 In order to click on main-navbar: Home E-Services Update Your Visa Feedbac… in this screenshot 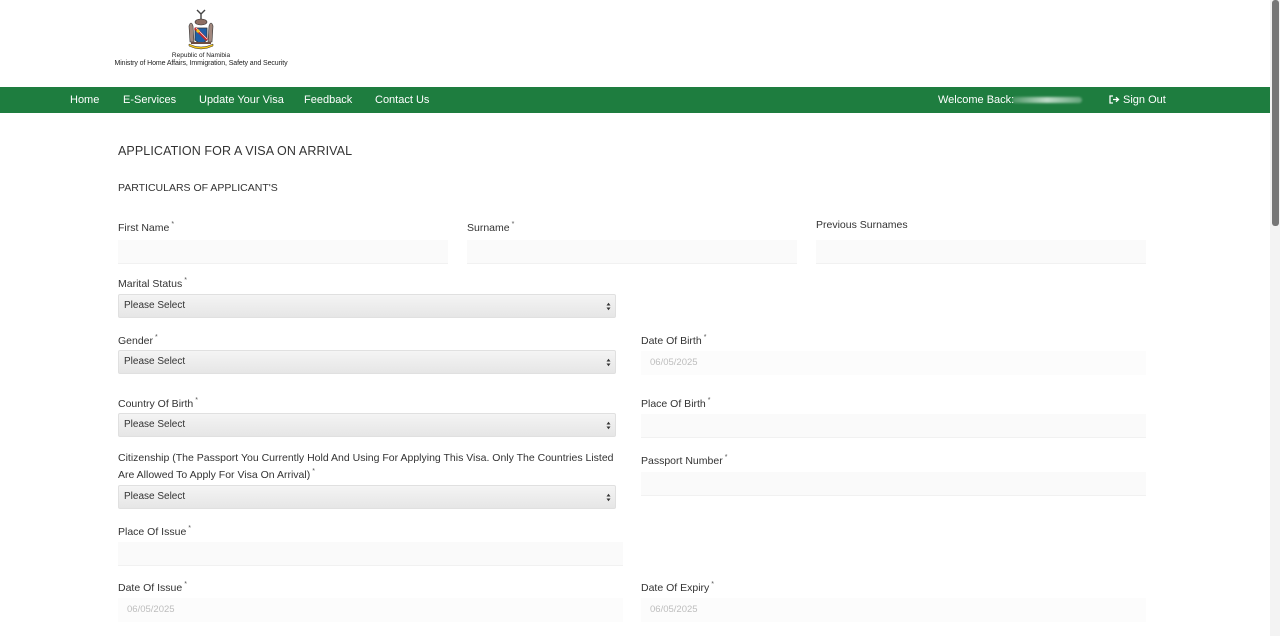, I will do `click(636, 100)`.